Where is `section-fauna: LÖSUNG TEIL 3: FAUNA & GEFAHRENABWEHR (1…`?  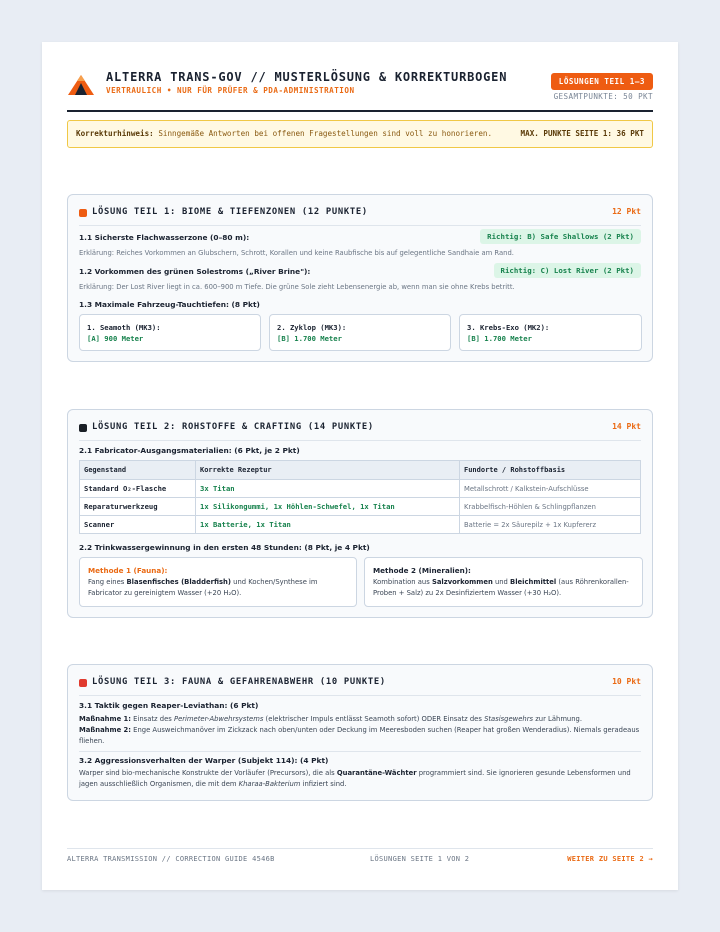 section-fauna: LÖSUNG TEIL 3: FAUNA & GEFAHRENABWEHR (1… is located at coordinates (360, 732).